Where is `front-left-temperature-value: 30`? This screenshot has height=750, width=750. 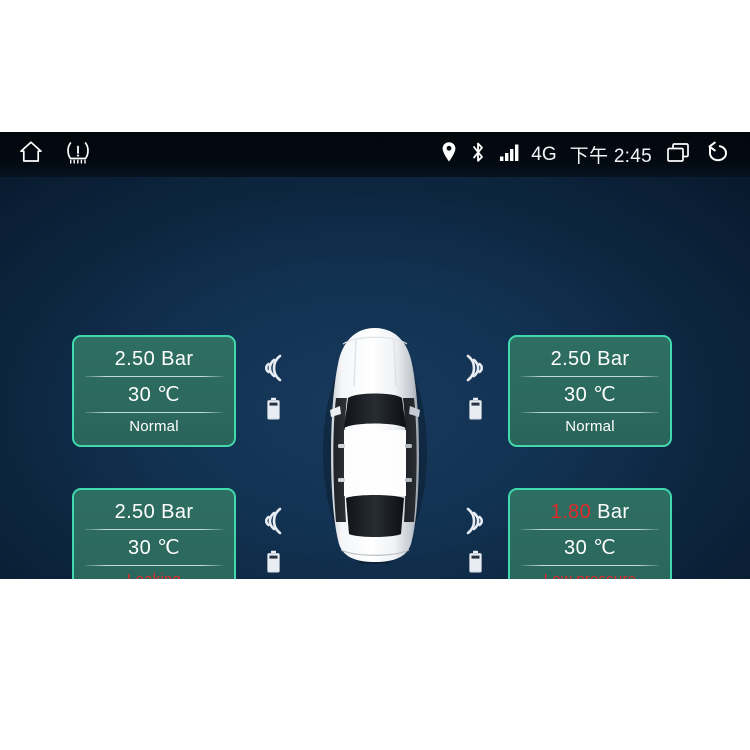
front-left-temperature-value: 30 is located at coordinates (140, 395).